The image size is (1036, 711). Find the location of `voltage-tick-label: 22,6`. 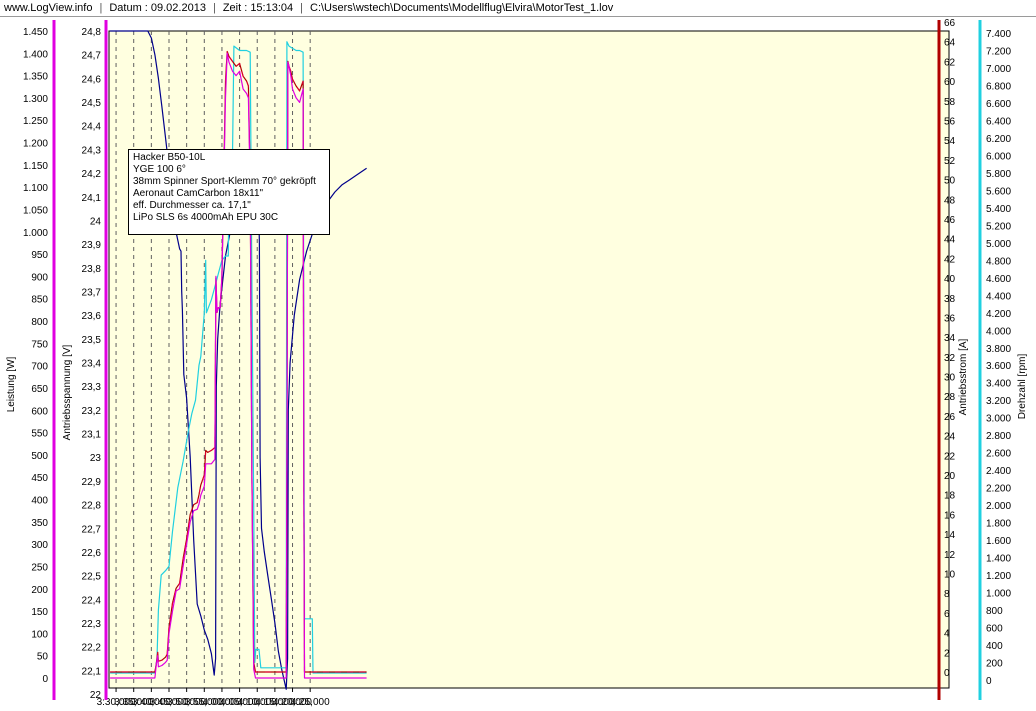

voltage-tick-label: 22,6 is located at coordinates (92, 553).